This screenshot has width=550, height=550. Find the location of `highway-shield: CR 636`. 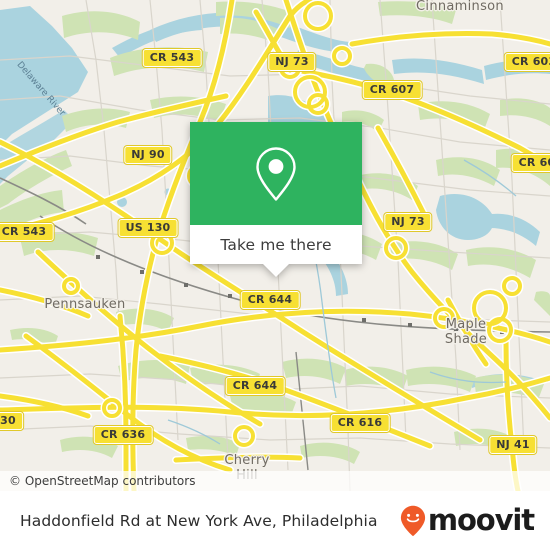

highway-shield: CR 636 is located at coordinates (123, 435).